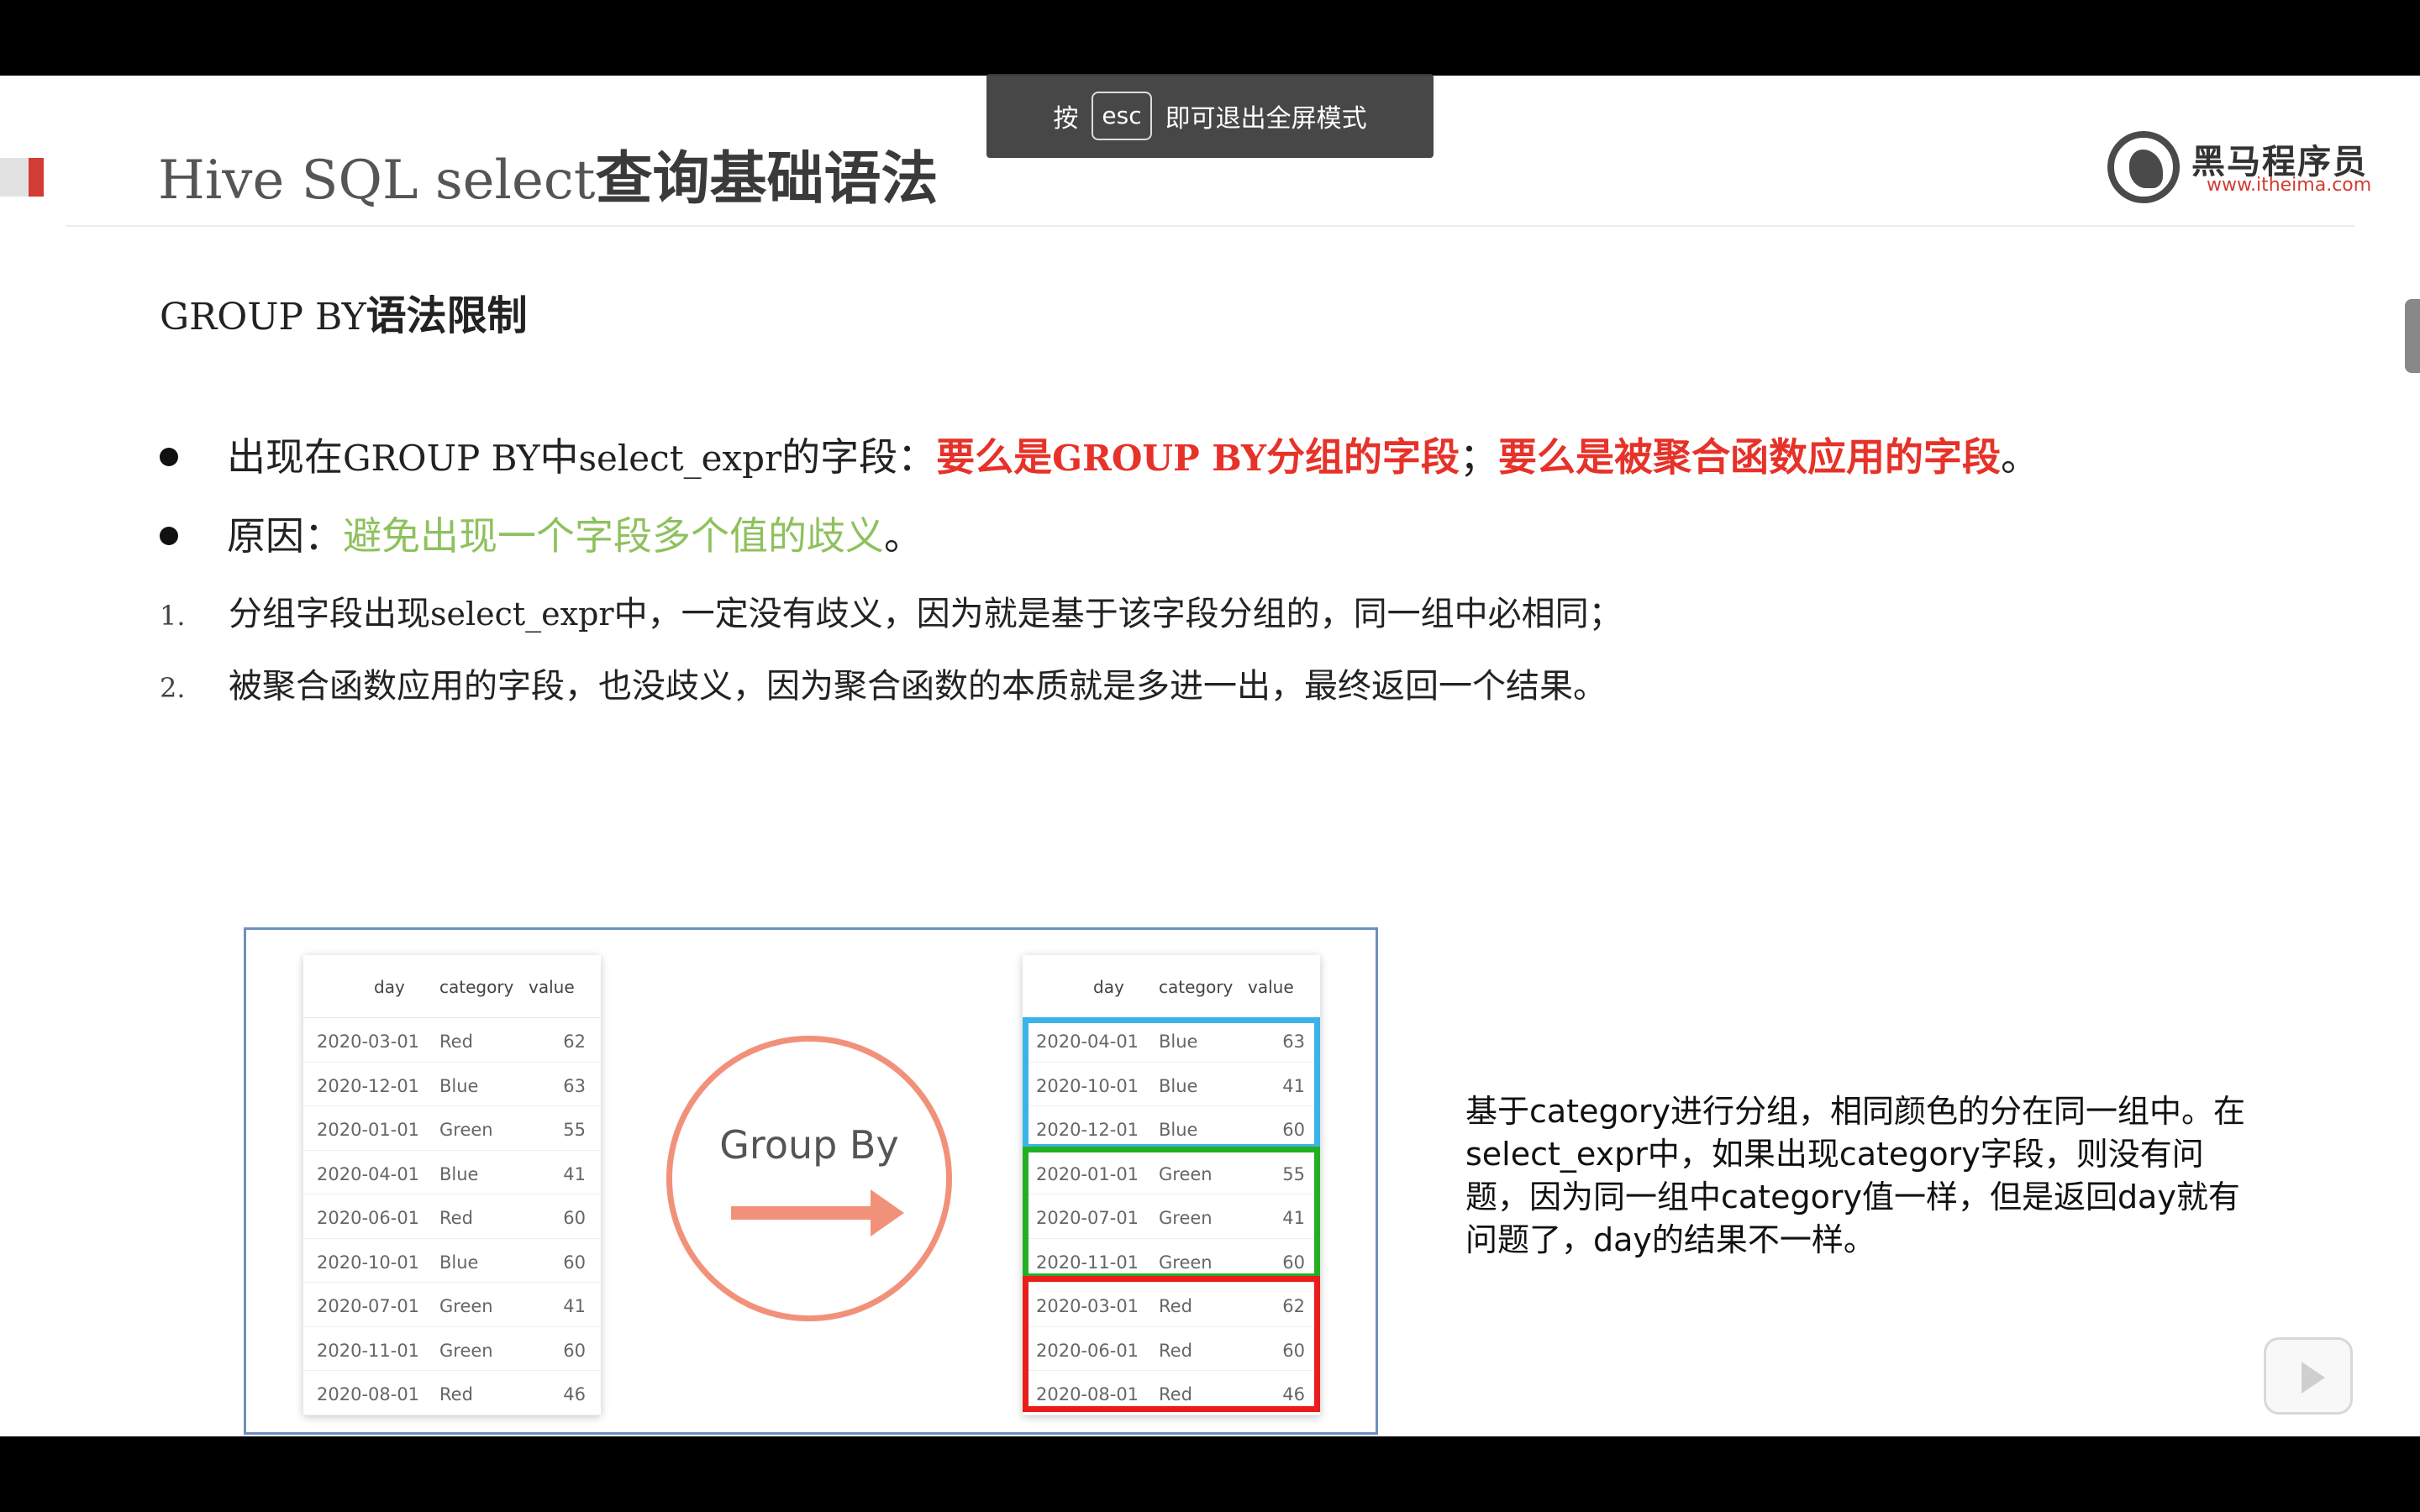  I want to click on logo-url: www.itheima.com, so click(2289, 185).